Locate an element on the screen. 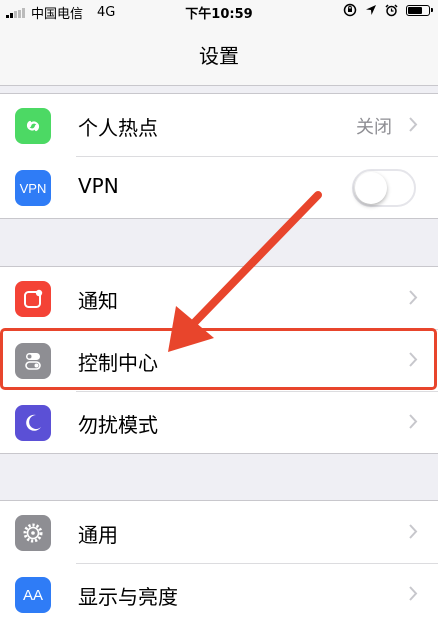 This screenshot has width=438, height=625. row-label: 控制中心 is located at coordinates (118, 363).